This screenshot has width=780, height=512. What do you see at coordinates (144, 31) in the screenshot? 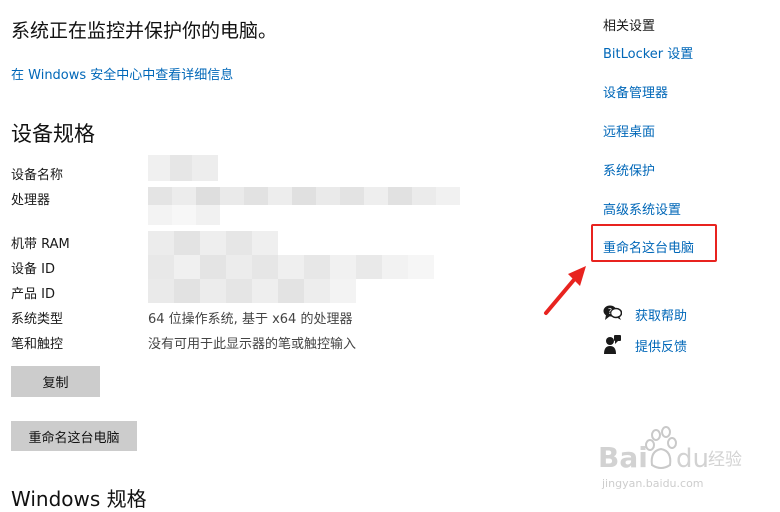
I see `protection-status-text: 系统正在监控并保护你的电脑。` at bounding box center [144, 31].